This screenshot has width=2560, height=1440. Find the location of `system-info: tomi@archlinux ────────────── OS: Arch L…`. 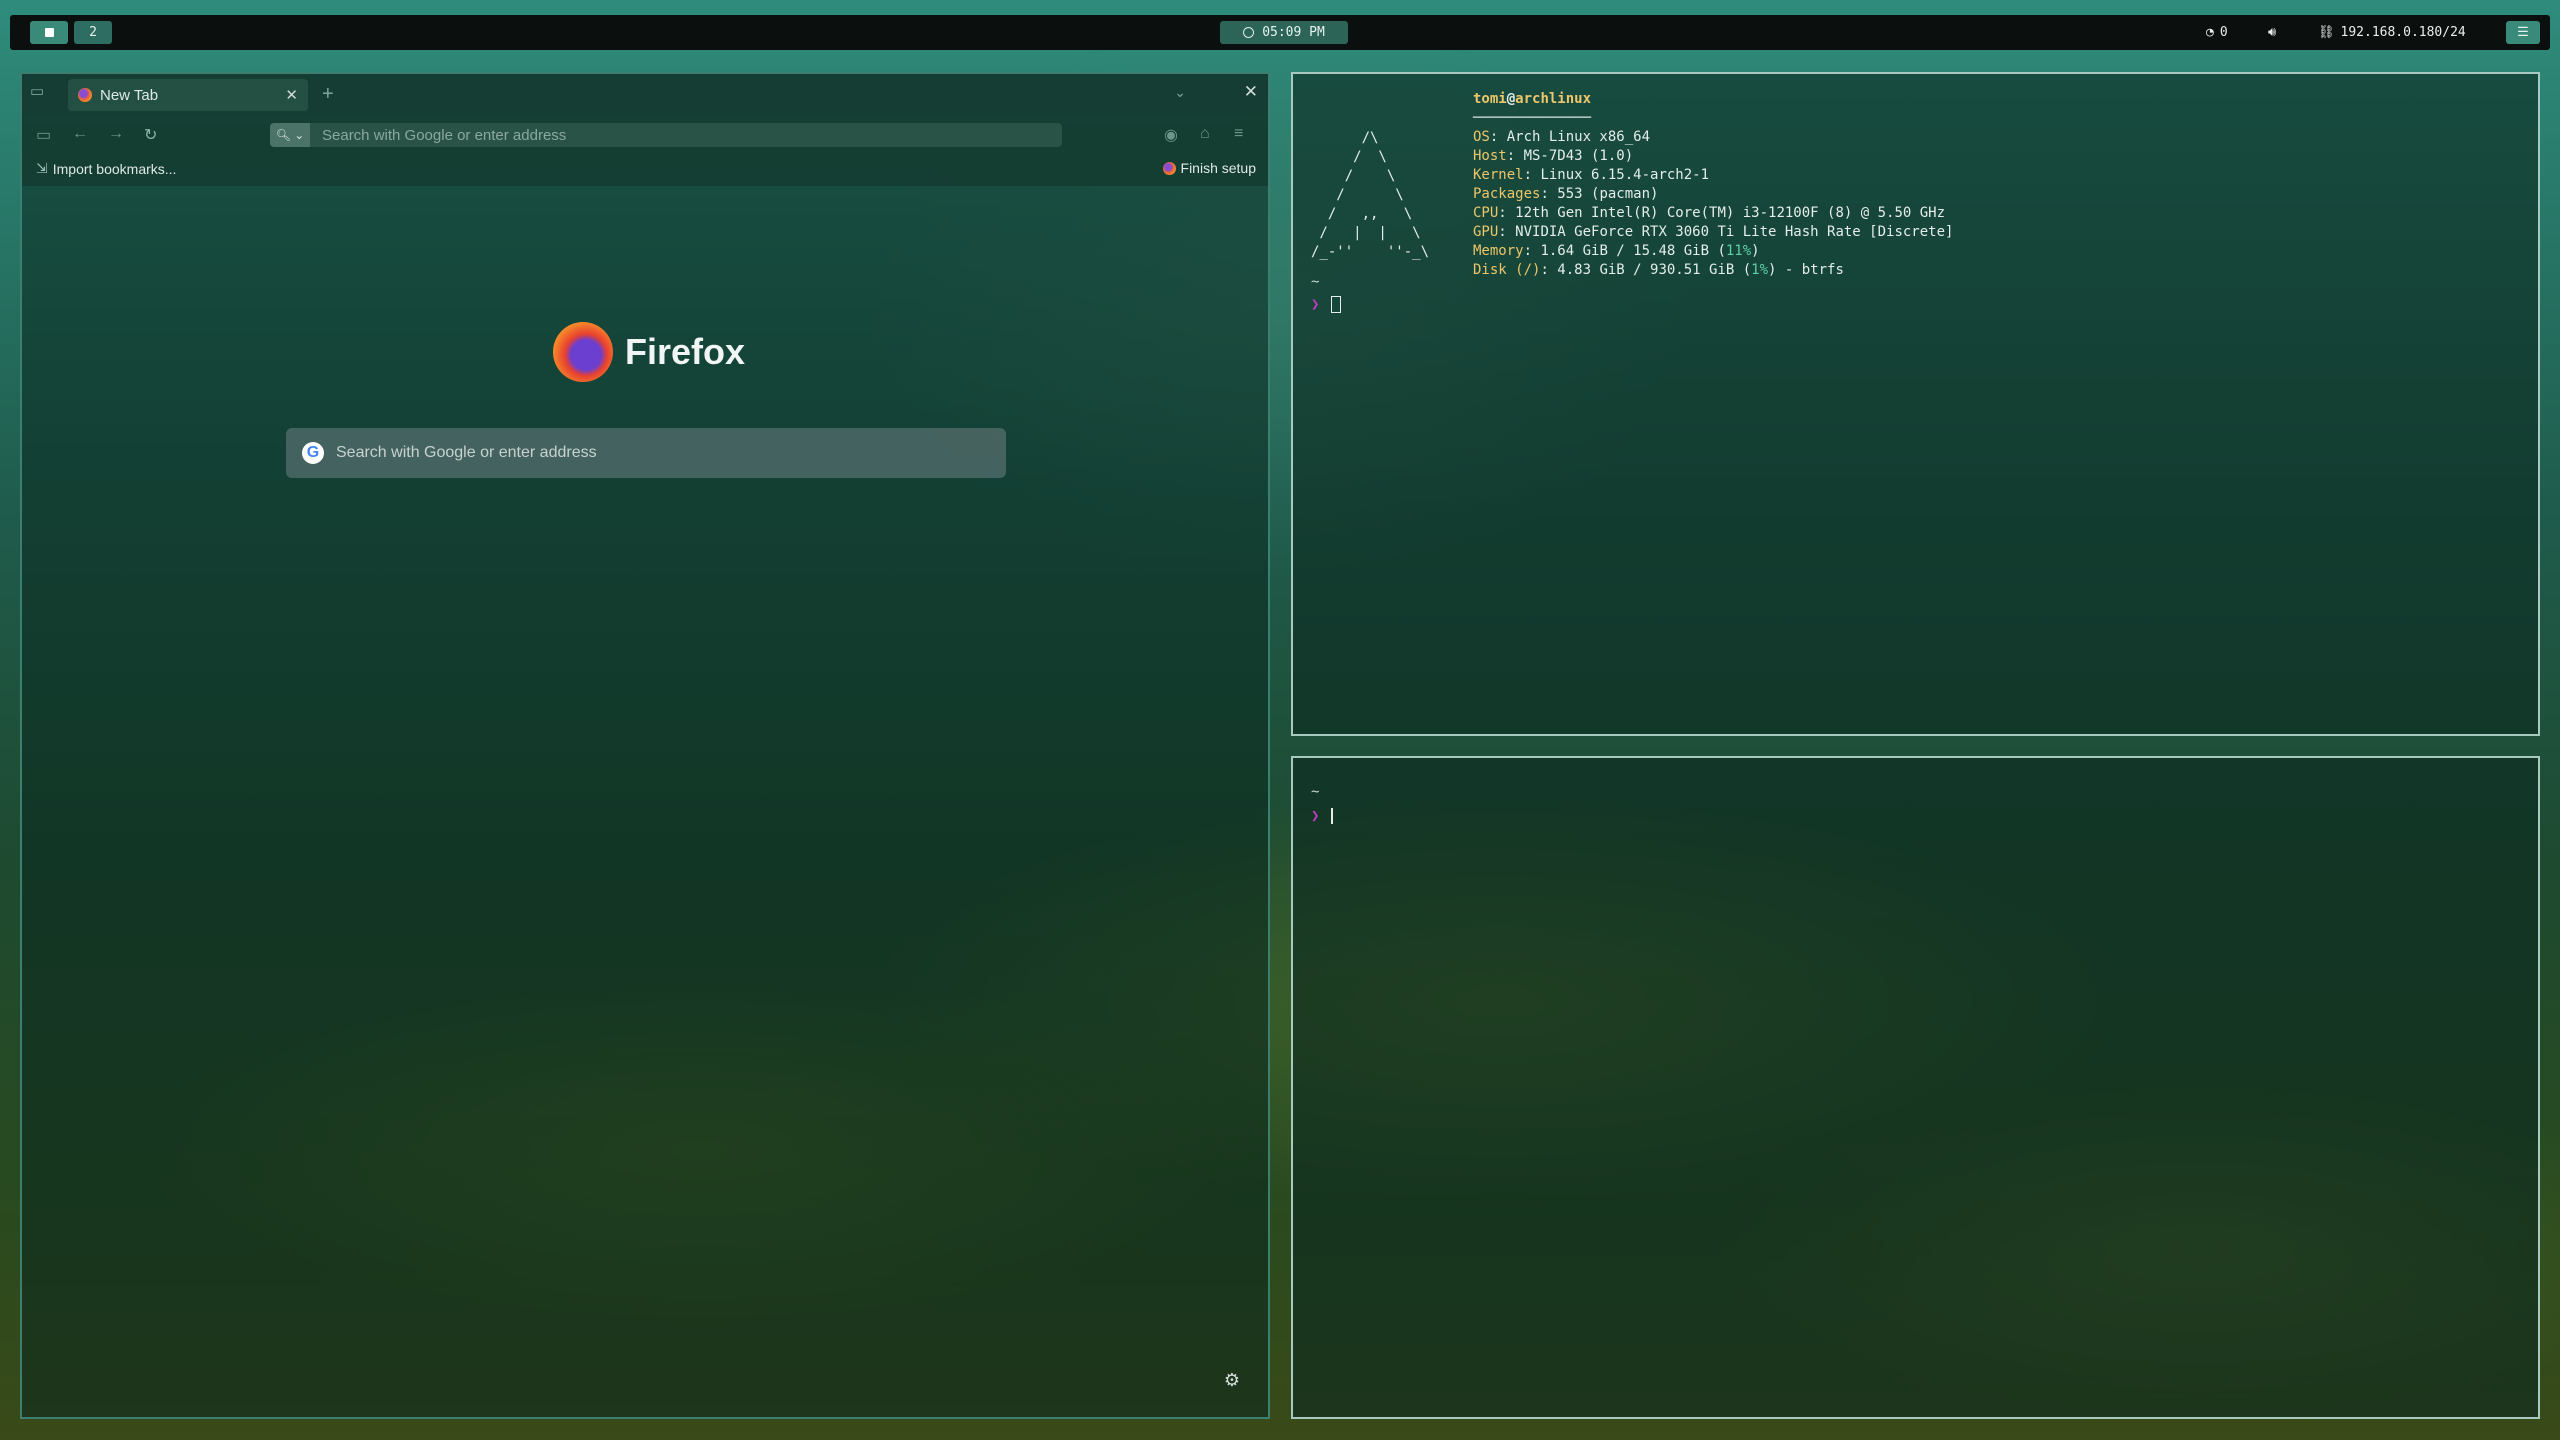

system-info: tomi@archlinux ────────────── OS: Arch L… is located at coordinates (1713, 185).